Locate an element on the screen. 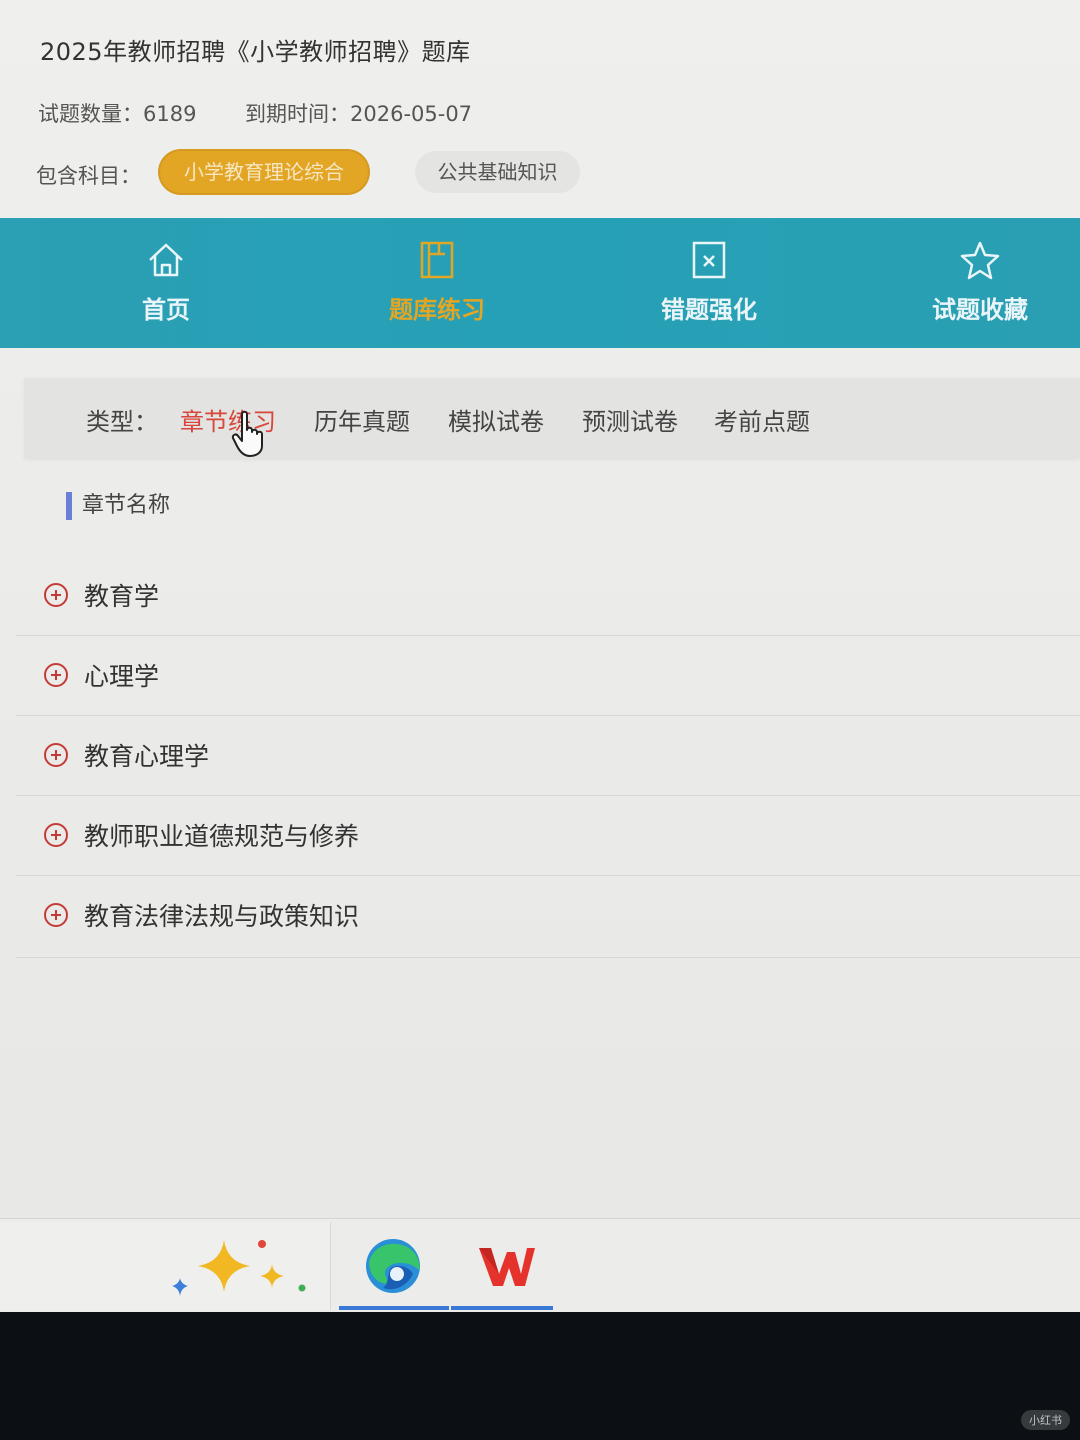 This screenshot has height=1440, width=1080. tab-predicted-exams: 预测试卷 is located at coordinates (630, 419).